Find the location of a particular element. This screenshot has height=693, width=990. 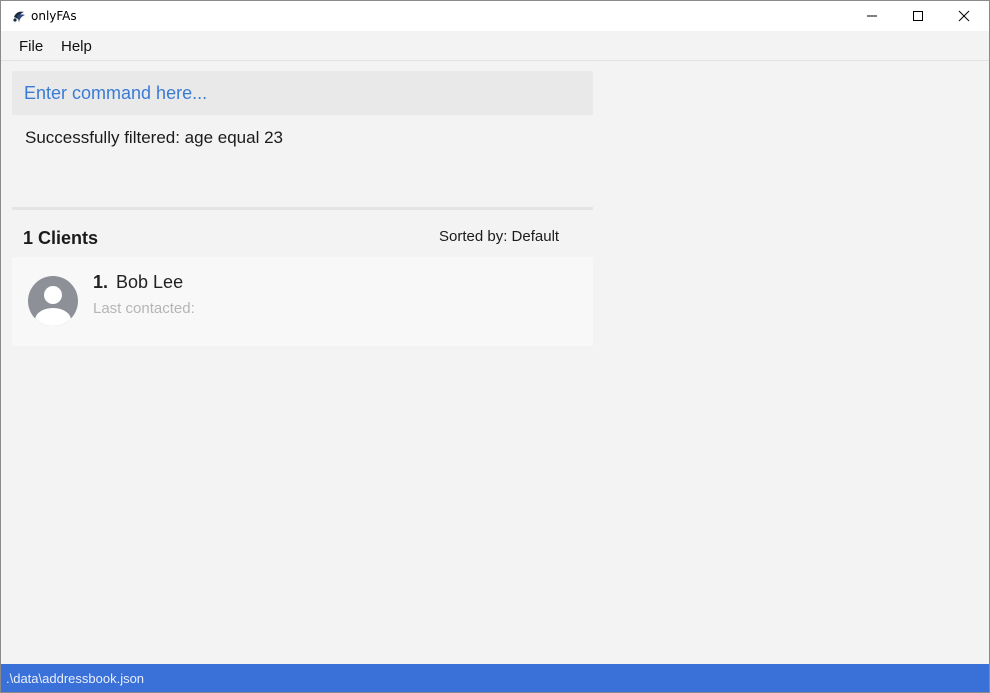

maximize-button is located at coordinates (918, 16).